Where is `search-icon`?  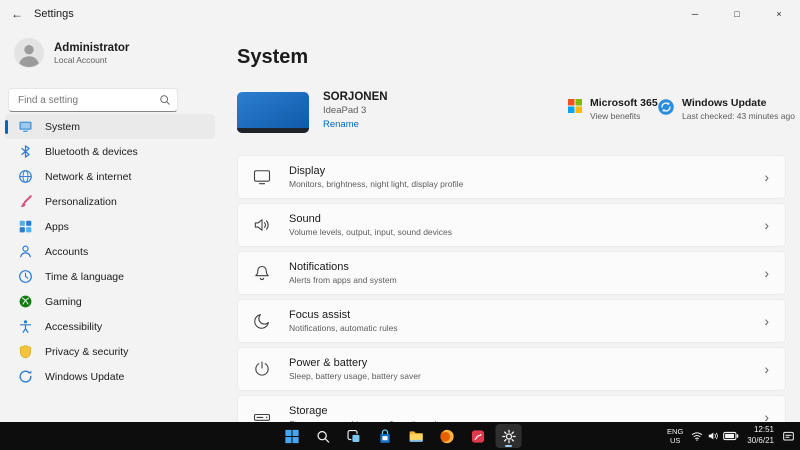 search-icon is located at coordinates (322, 436).